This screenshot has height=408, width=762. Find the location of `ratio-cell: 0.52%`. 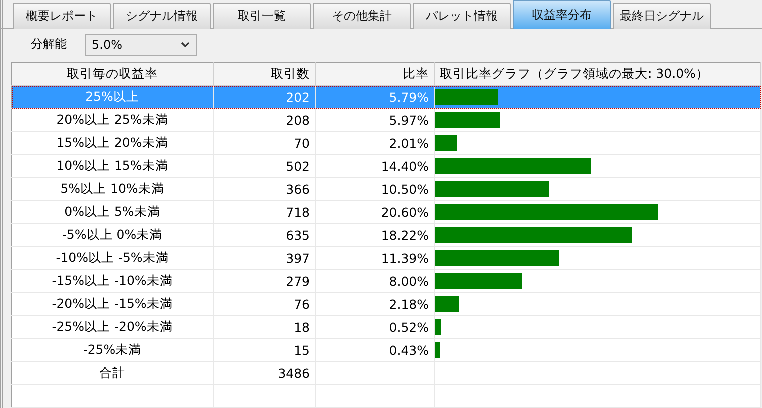

ratio-cell: 0.52% is located at coordinates (375, 327).